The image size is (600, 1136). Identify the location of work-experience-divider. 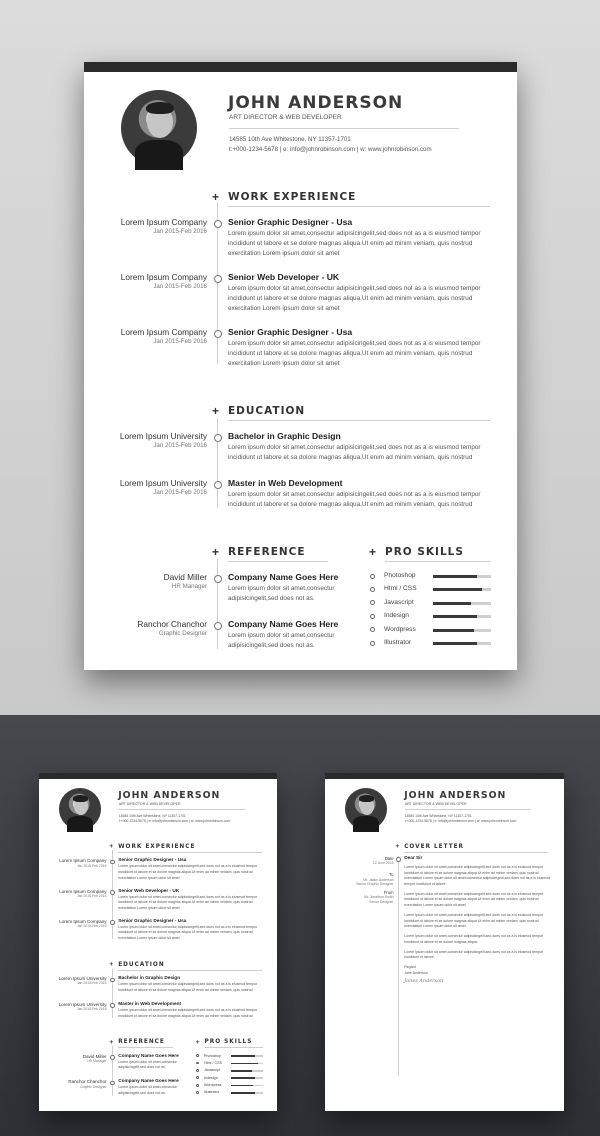
(359, 206).